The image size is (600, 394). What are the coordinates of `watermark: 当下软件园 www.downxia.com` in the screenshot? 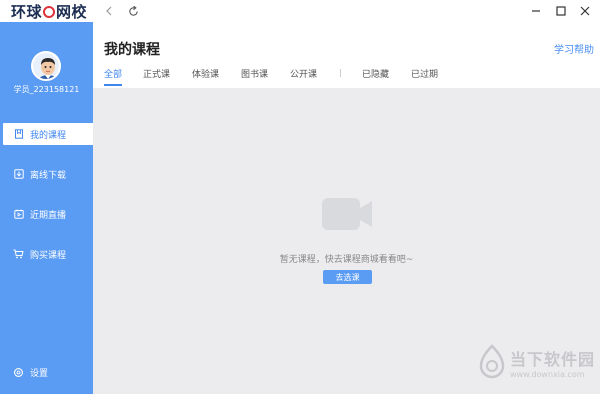 It's located at (536, 362).